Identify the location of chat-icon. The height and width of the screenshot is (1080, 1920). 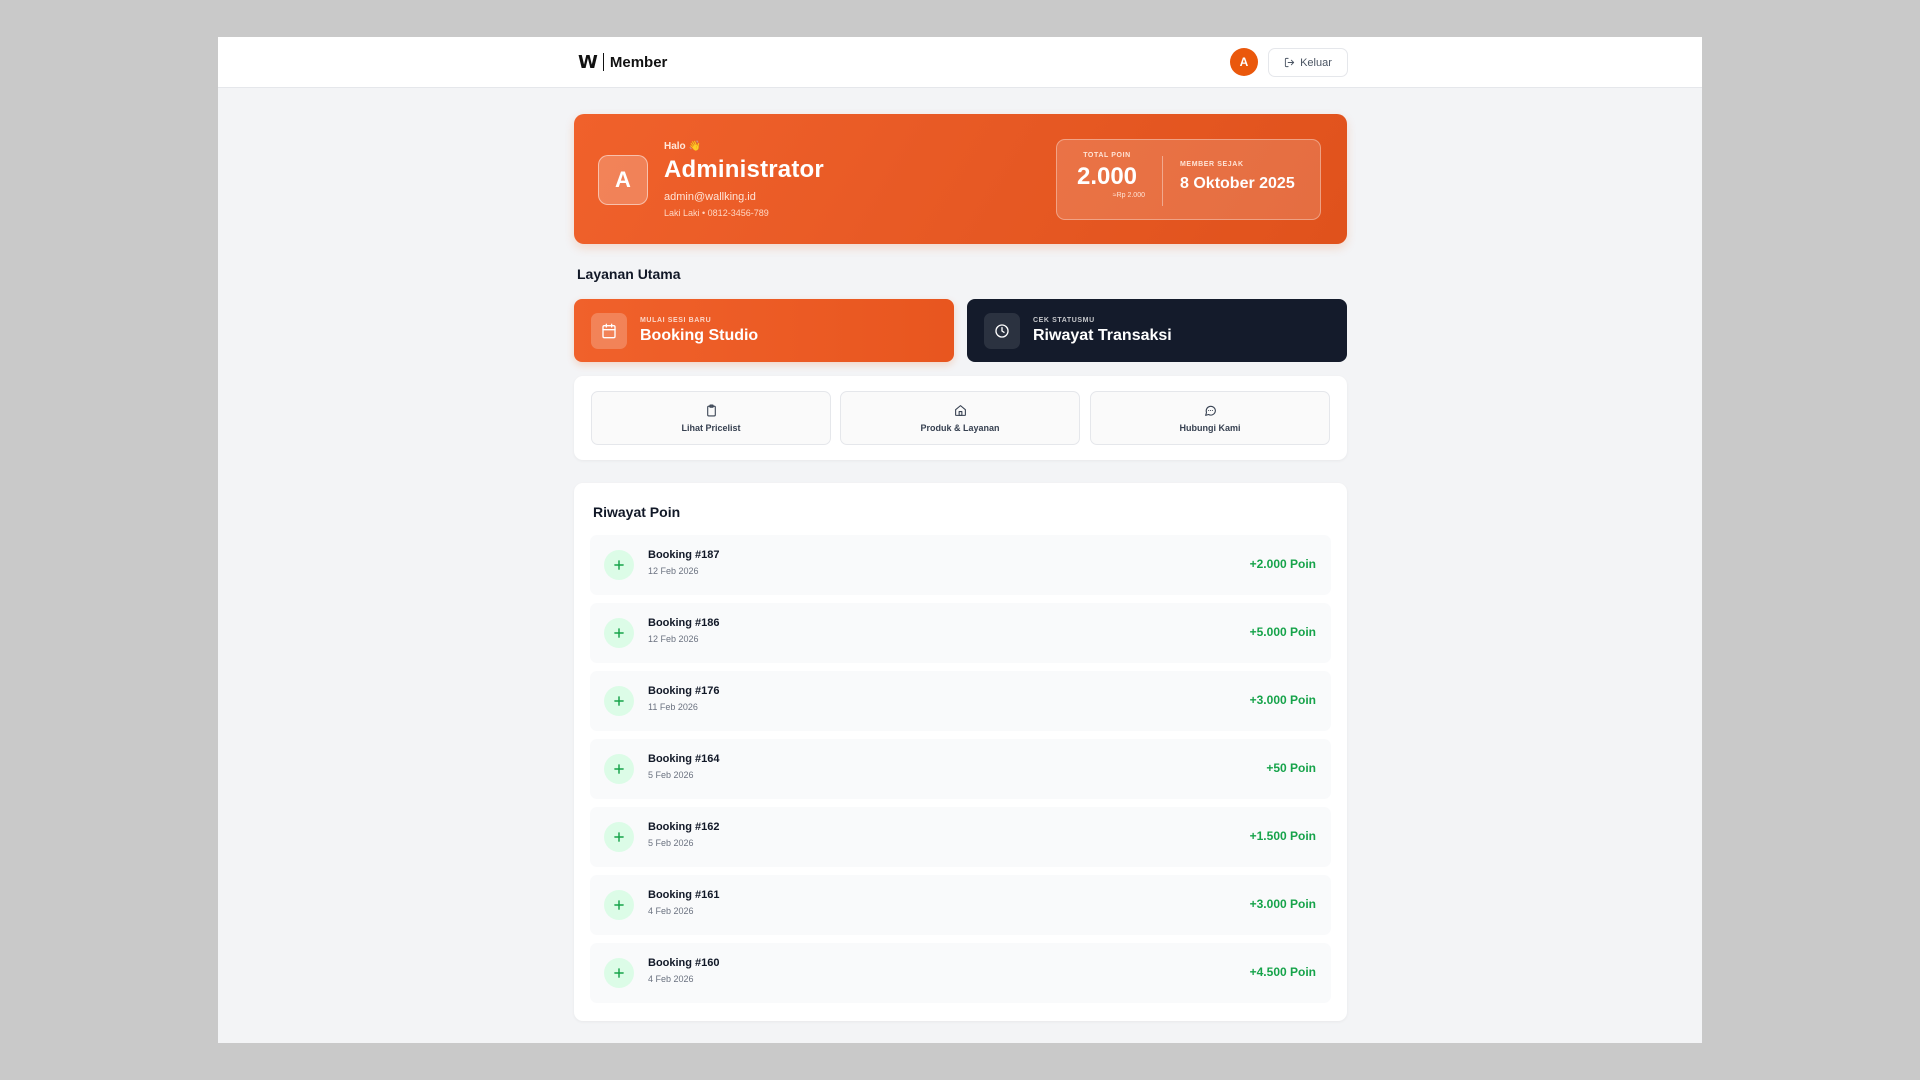
(1210, 410).